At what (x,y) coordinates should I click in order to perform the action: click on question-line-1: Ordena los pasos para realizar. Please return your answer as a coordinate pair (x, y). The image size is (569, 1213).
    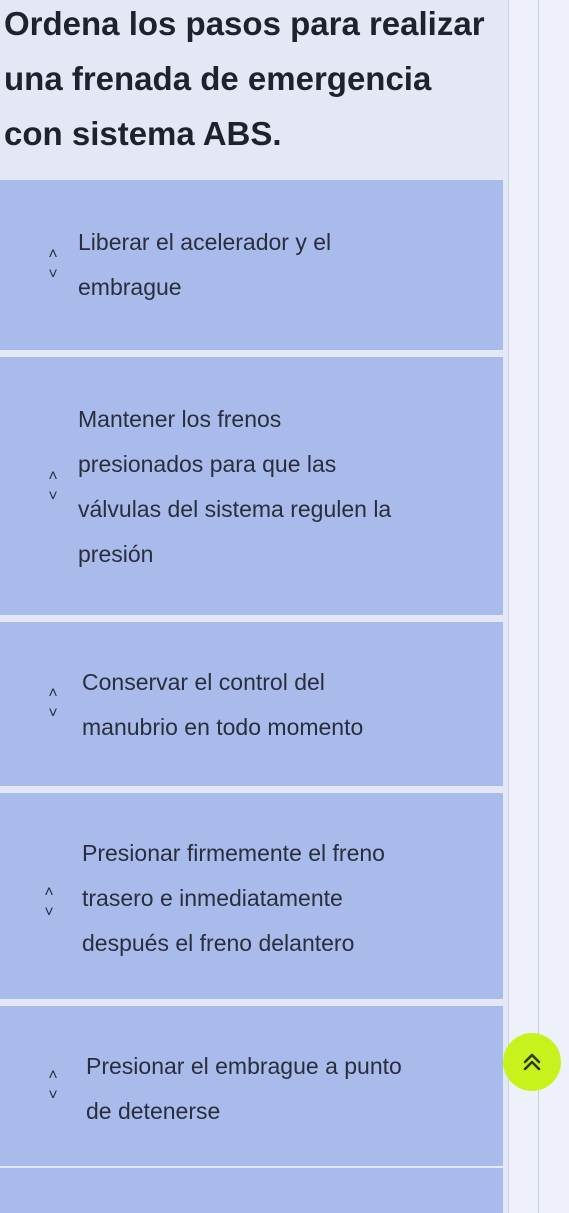
    Looking at the image, I should click on (244, 23).